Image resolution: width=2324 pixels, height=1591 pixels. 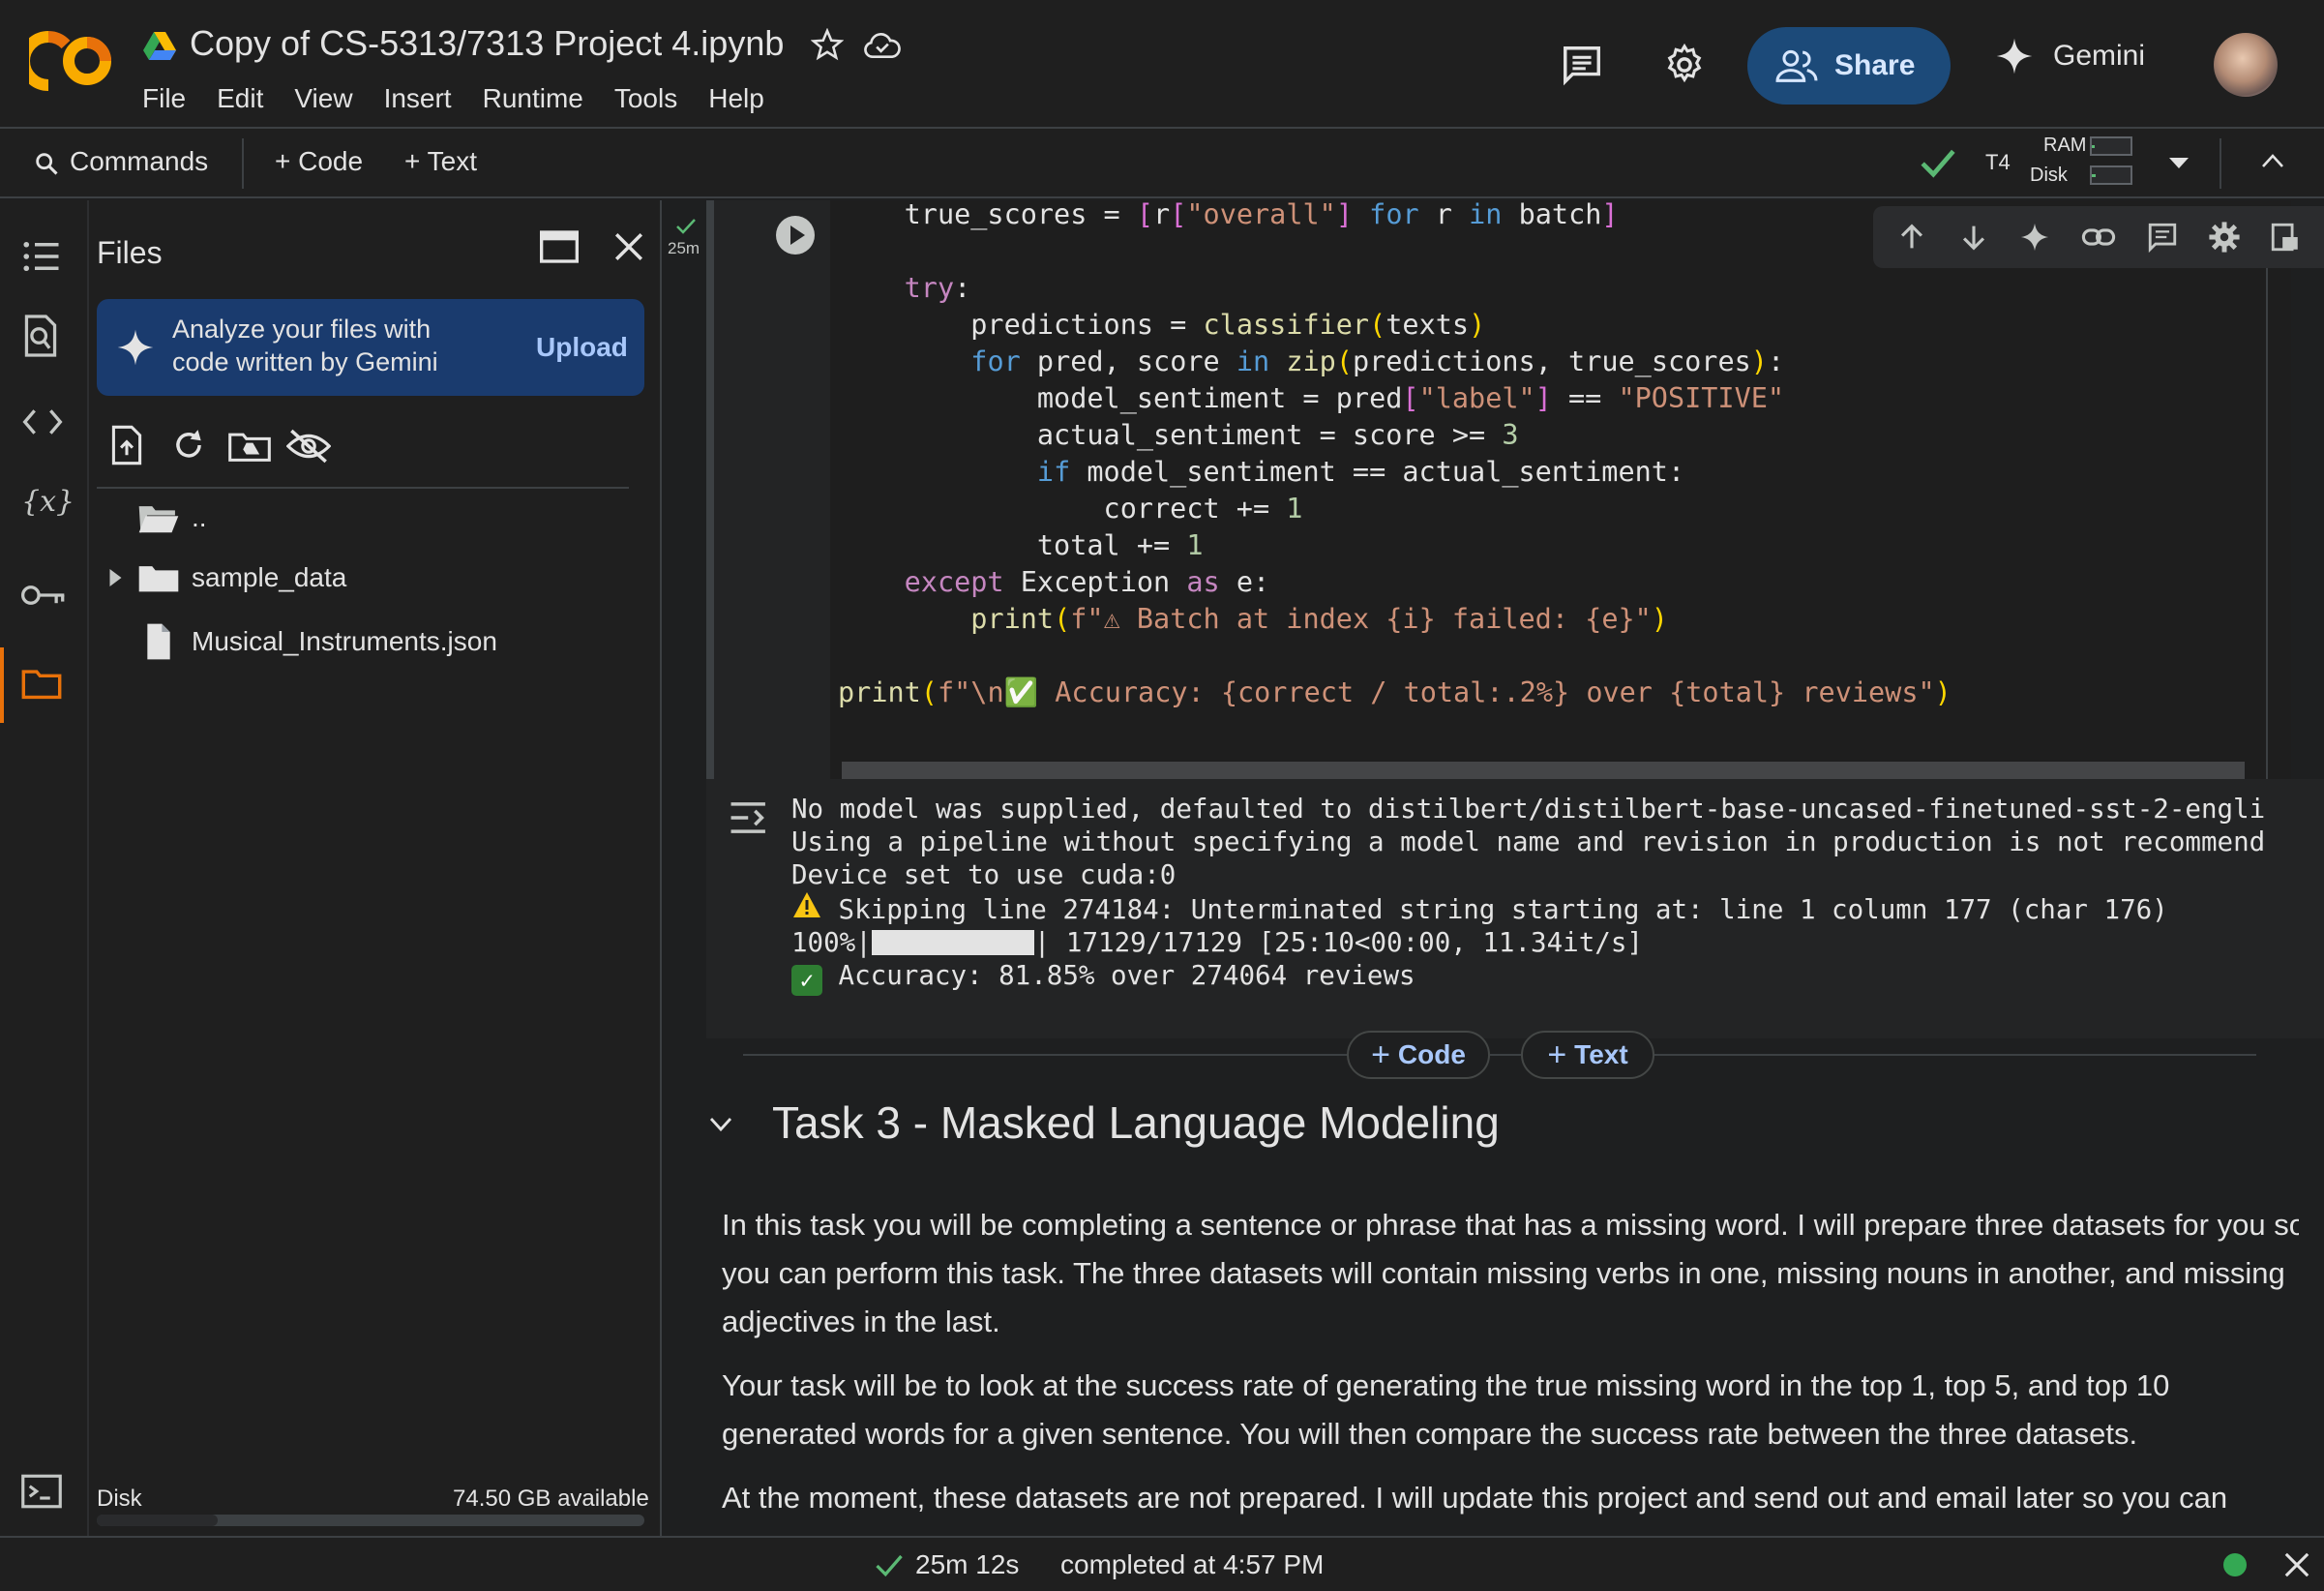 I want to click on terminal-icon, so click(x=42, y=1492).